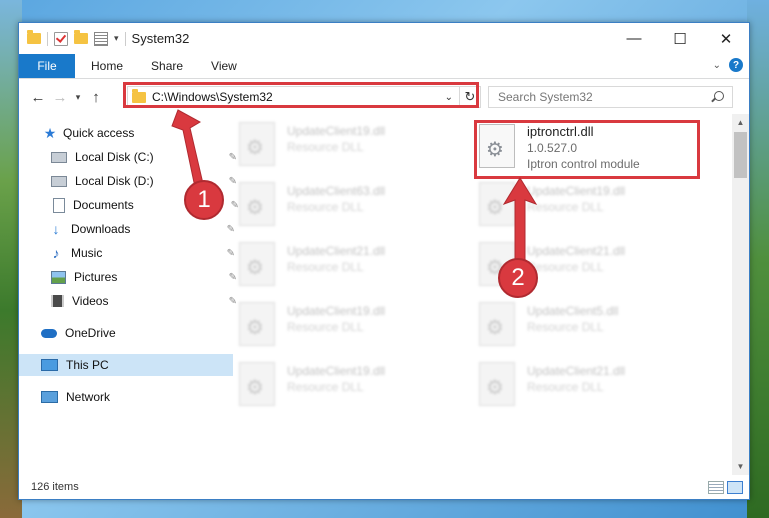  Describe the element at coordinates (354, 186) in the screenshot. I see `annotation-arrows` at that location.